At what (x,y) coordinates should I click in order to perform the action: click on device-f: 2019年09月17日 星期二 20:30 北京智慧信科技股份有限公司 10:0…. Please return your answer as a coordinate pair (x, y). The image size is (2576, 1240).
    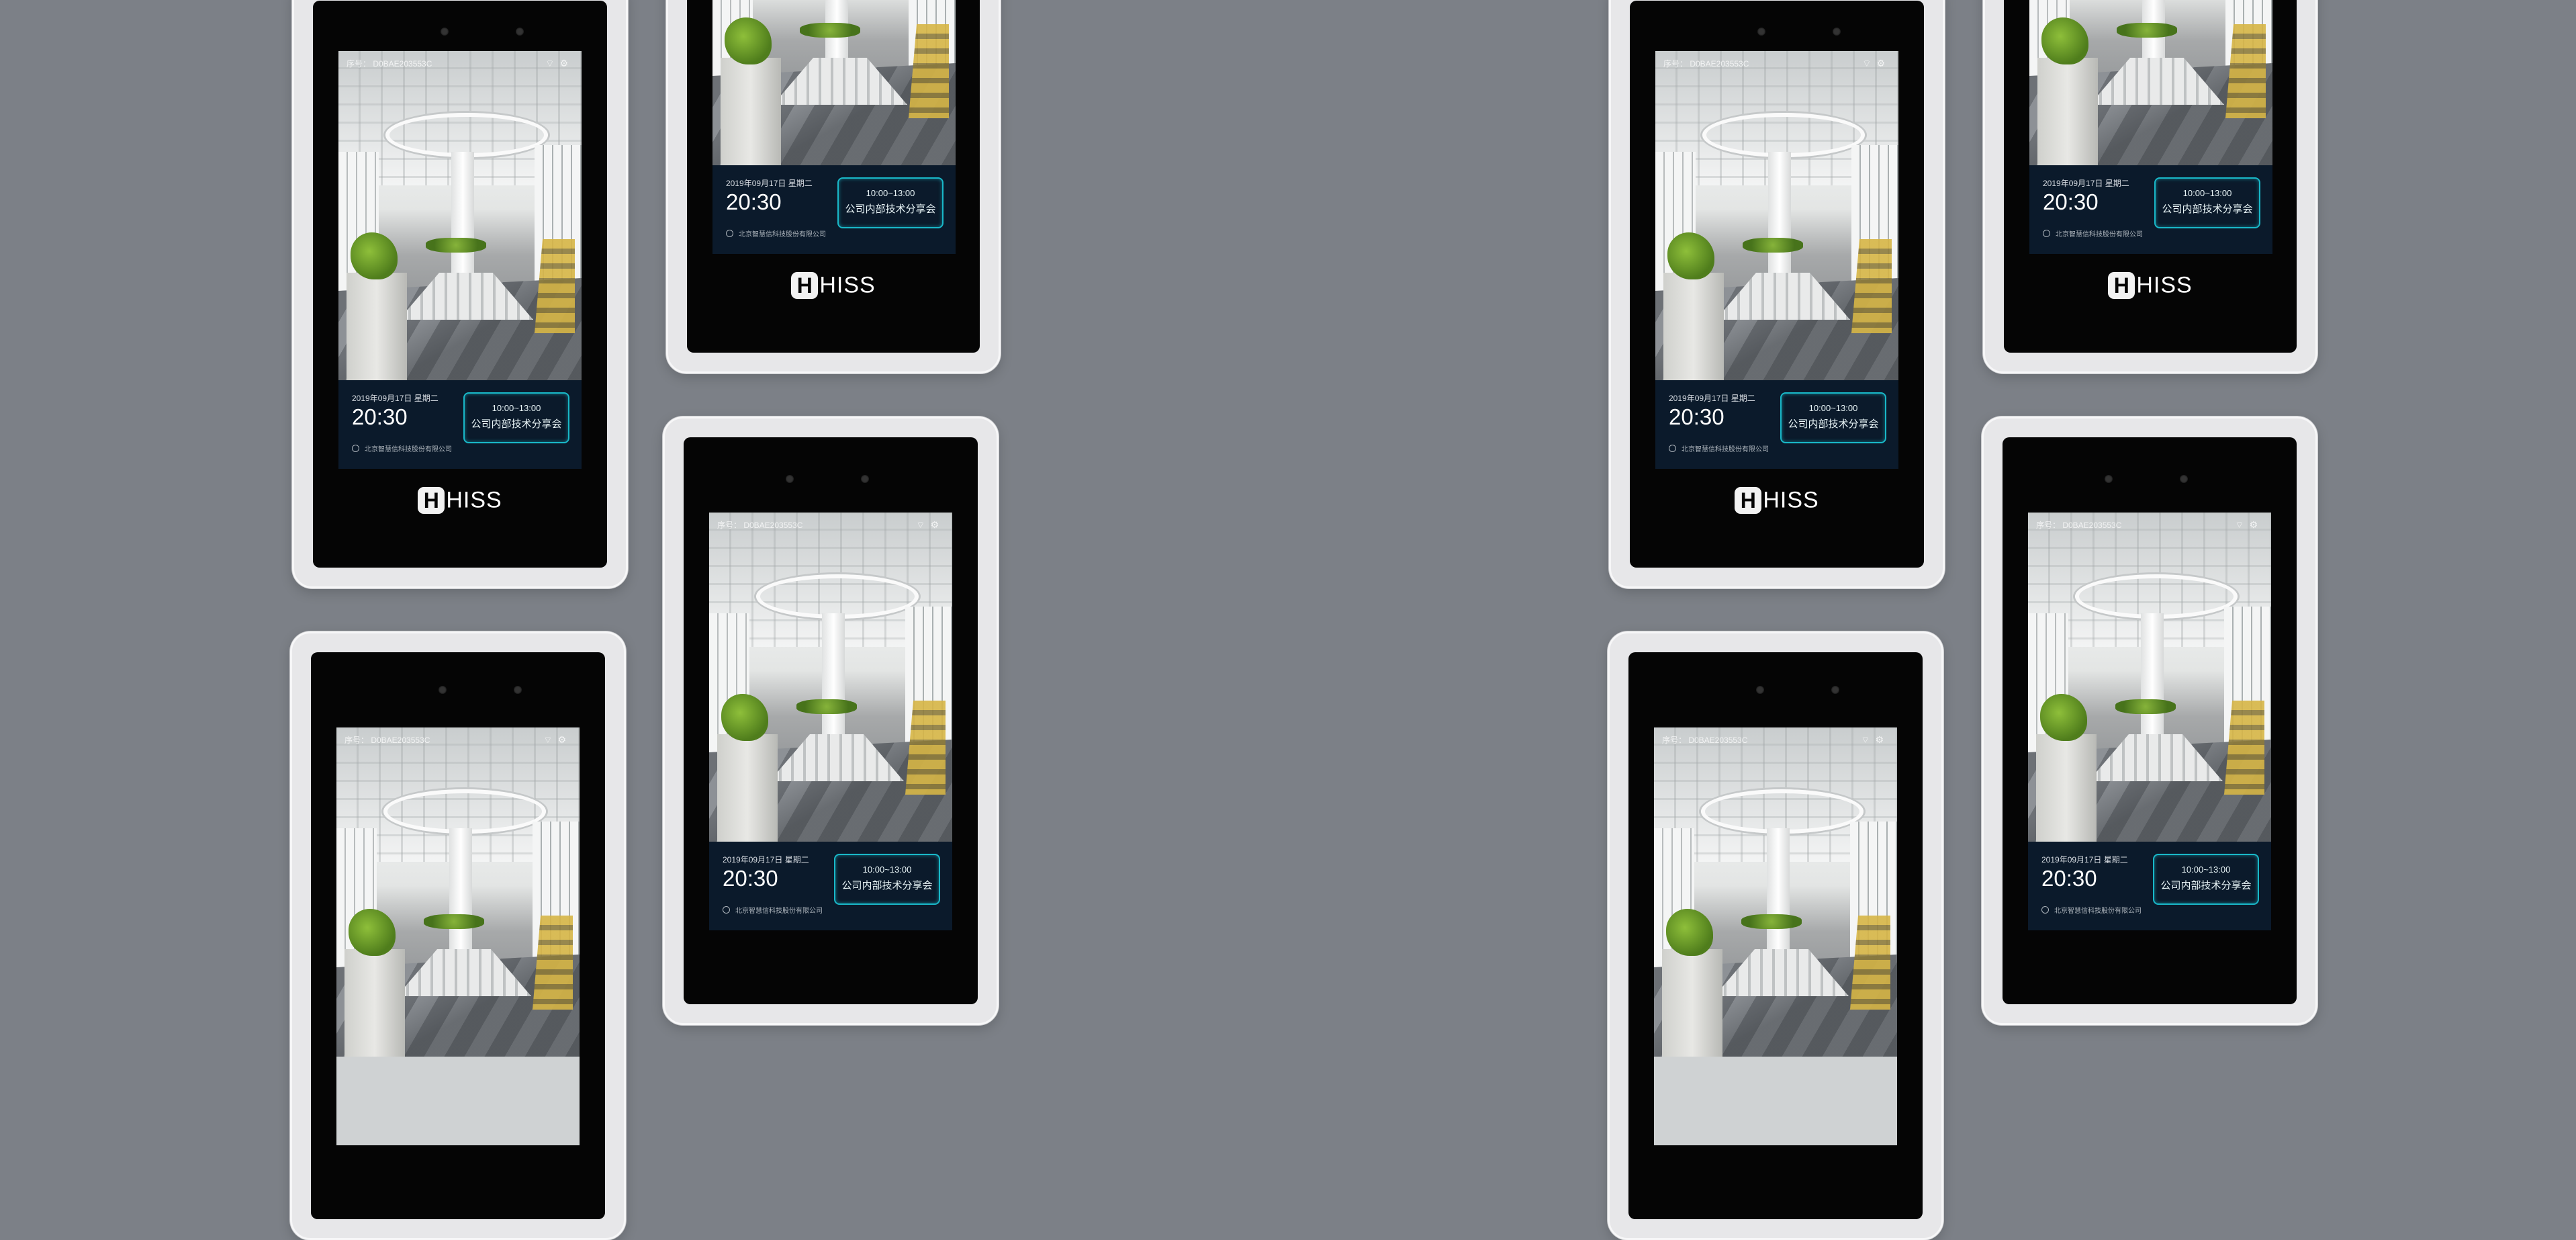
    Looking at the image, I should click on (2150, 186).